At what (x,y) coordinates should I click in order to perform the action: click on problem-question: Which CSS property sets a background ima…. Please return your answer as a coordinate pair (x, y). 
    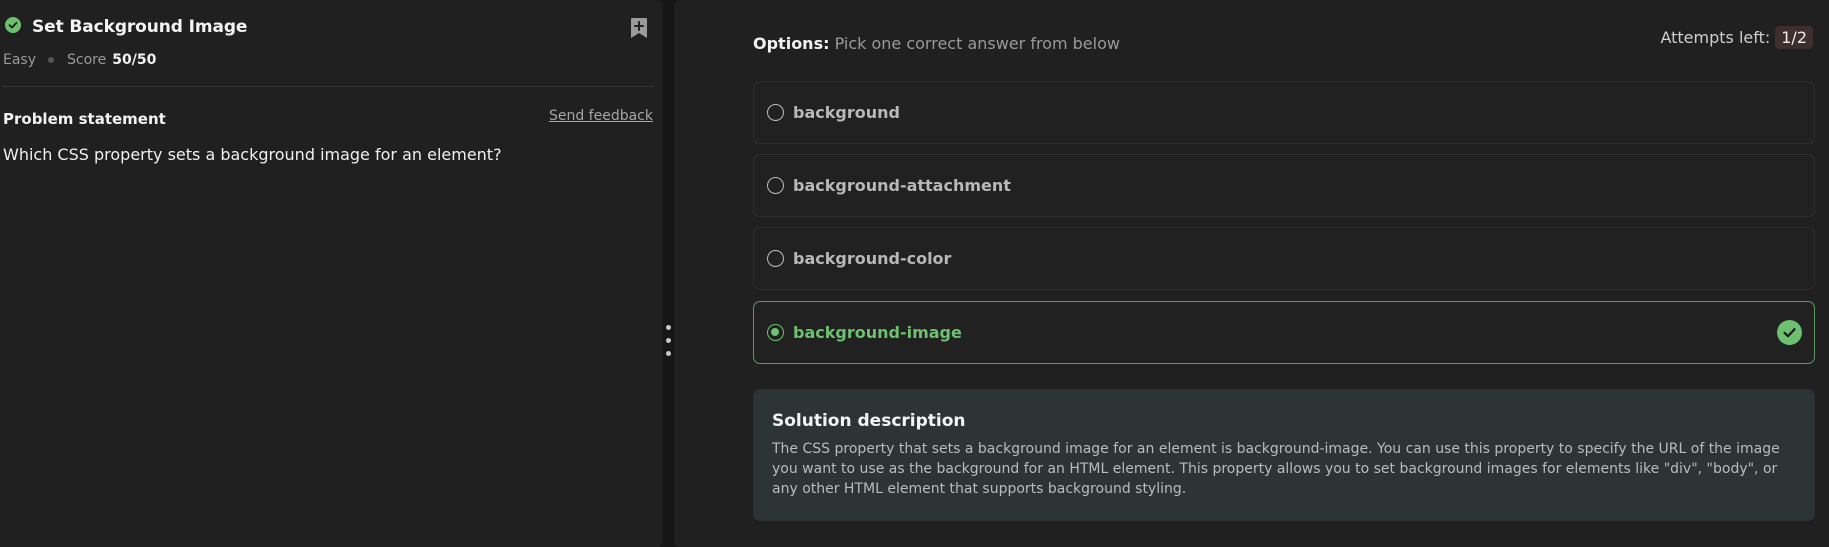
    Looking at the image, I should click on (252, 154).